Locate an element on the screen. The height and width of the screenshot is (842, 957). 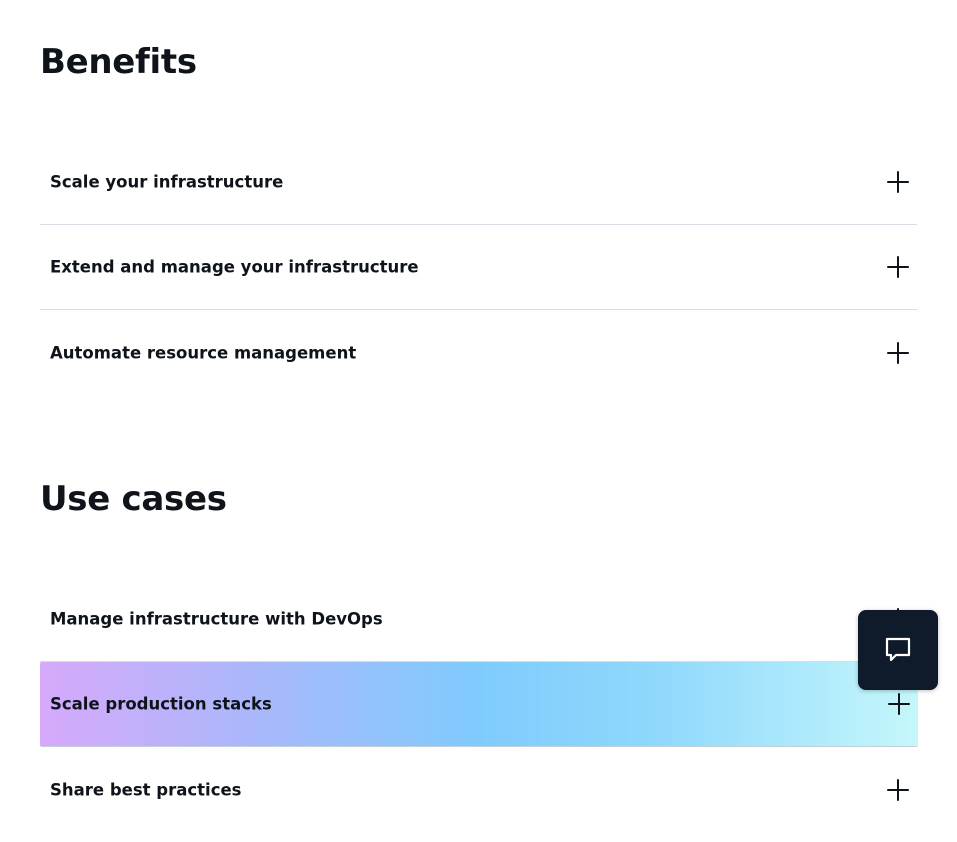
benefits-item-extend: Extend and manage your infrastructure is located at coordinates (478, 267).